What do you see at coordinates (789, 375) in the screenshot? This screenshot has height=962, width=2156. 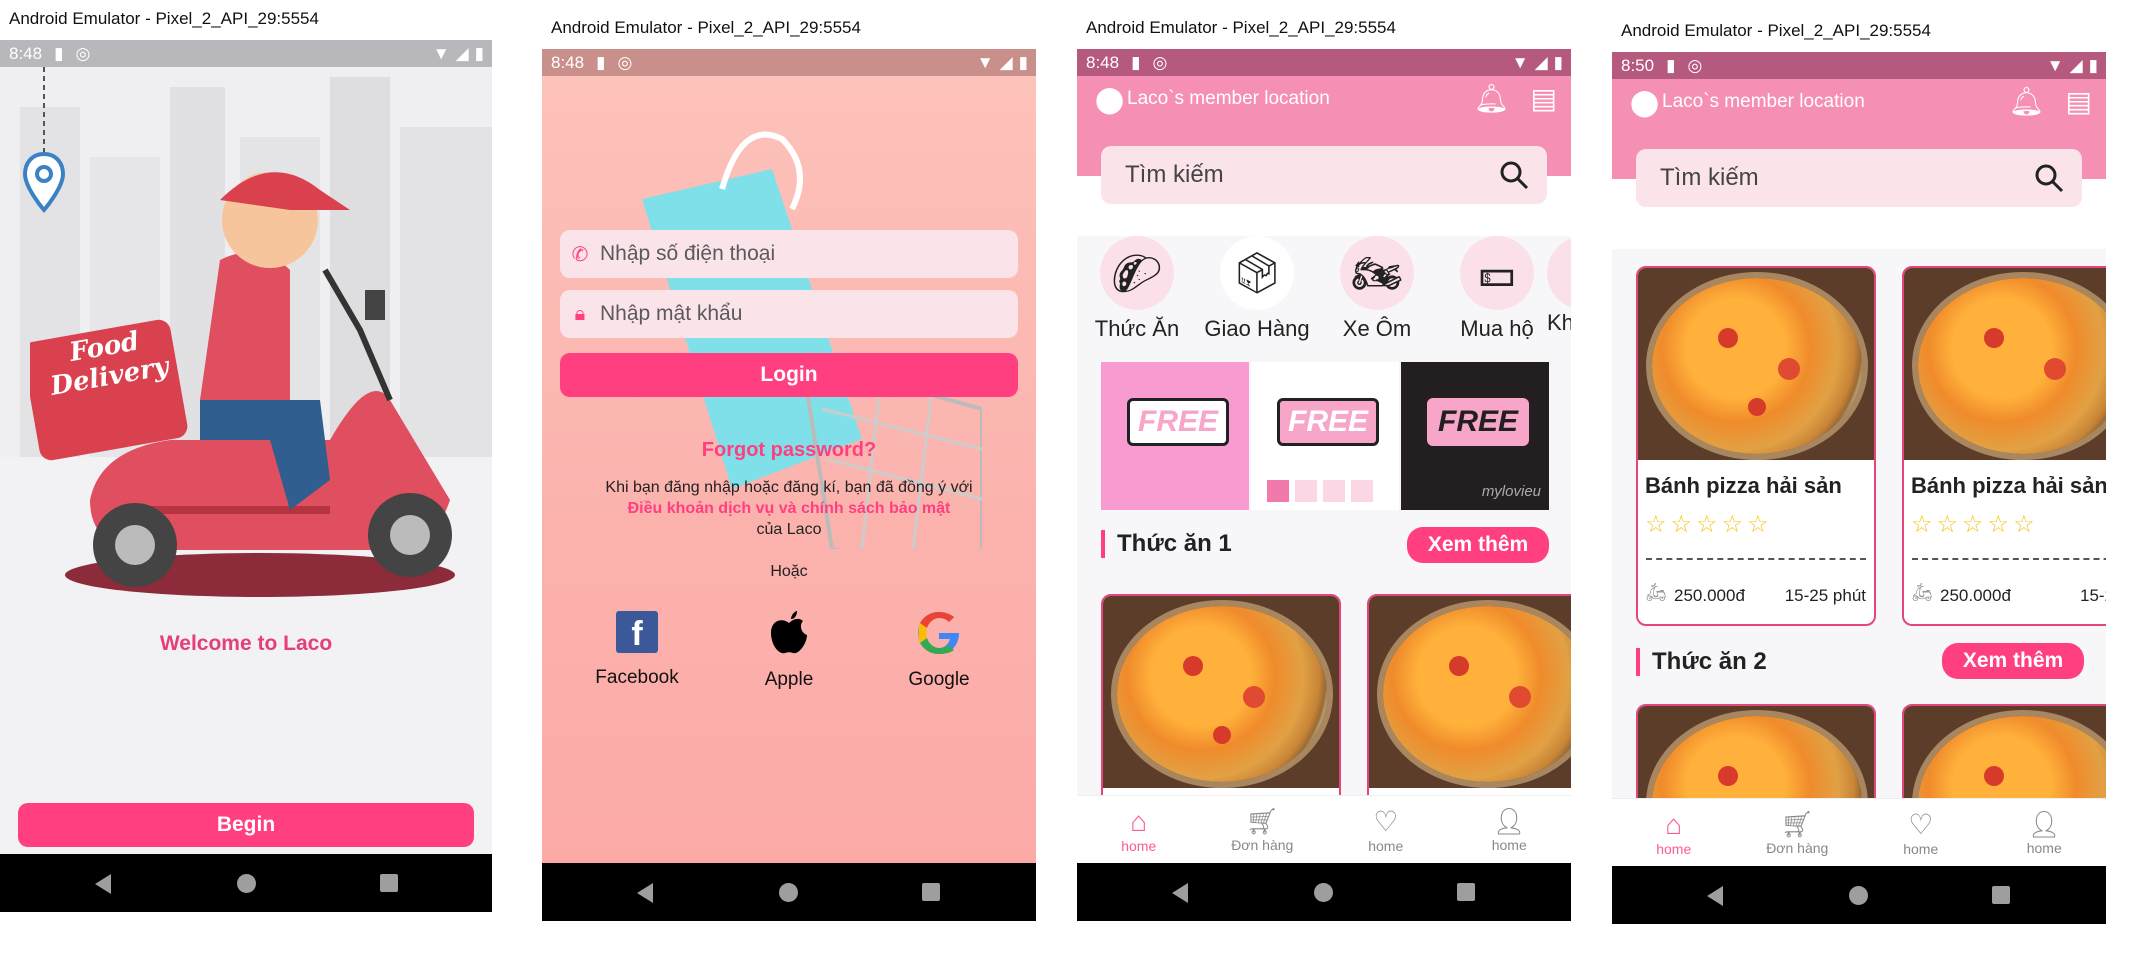 I see `login-button: Login` at bounding box center [789, 375].